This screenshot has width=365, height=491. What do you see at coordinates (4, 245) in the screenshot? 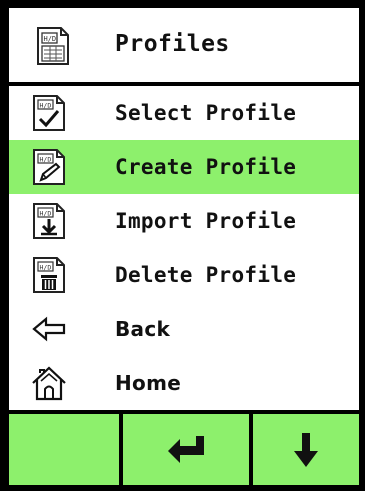
I see `bezel-left` at bounding box center [4, 245].